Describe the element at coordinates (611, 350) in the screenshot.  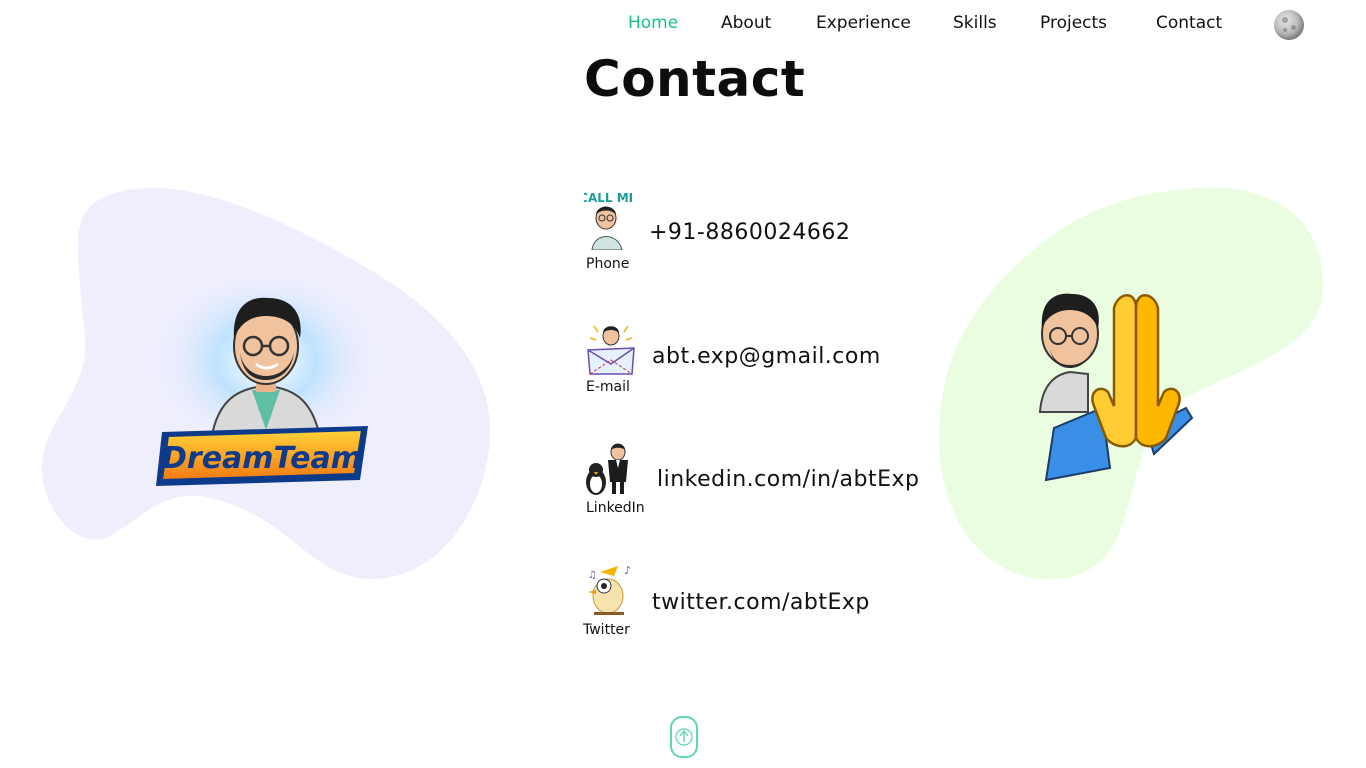
I see `envelope-avatar-icon` at that location.